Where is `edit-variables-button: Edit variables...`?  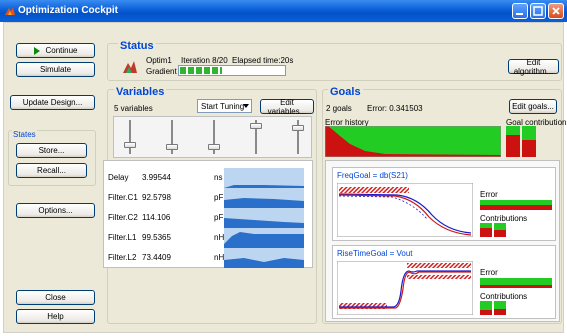
edit-variables-button: Edit variables... is located at coordinates (287, 106).